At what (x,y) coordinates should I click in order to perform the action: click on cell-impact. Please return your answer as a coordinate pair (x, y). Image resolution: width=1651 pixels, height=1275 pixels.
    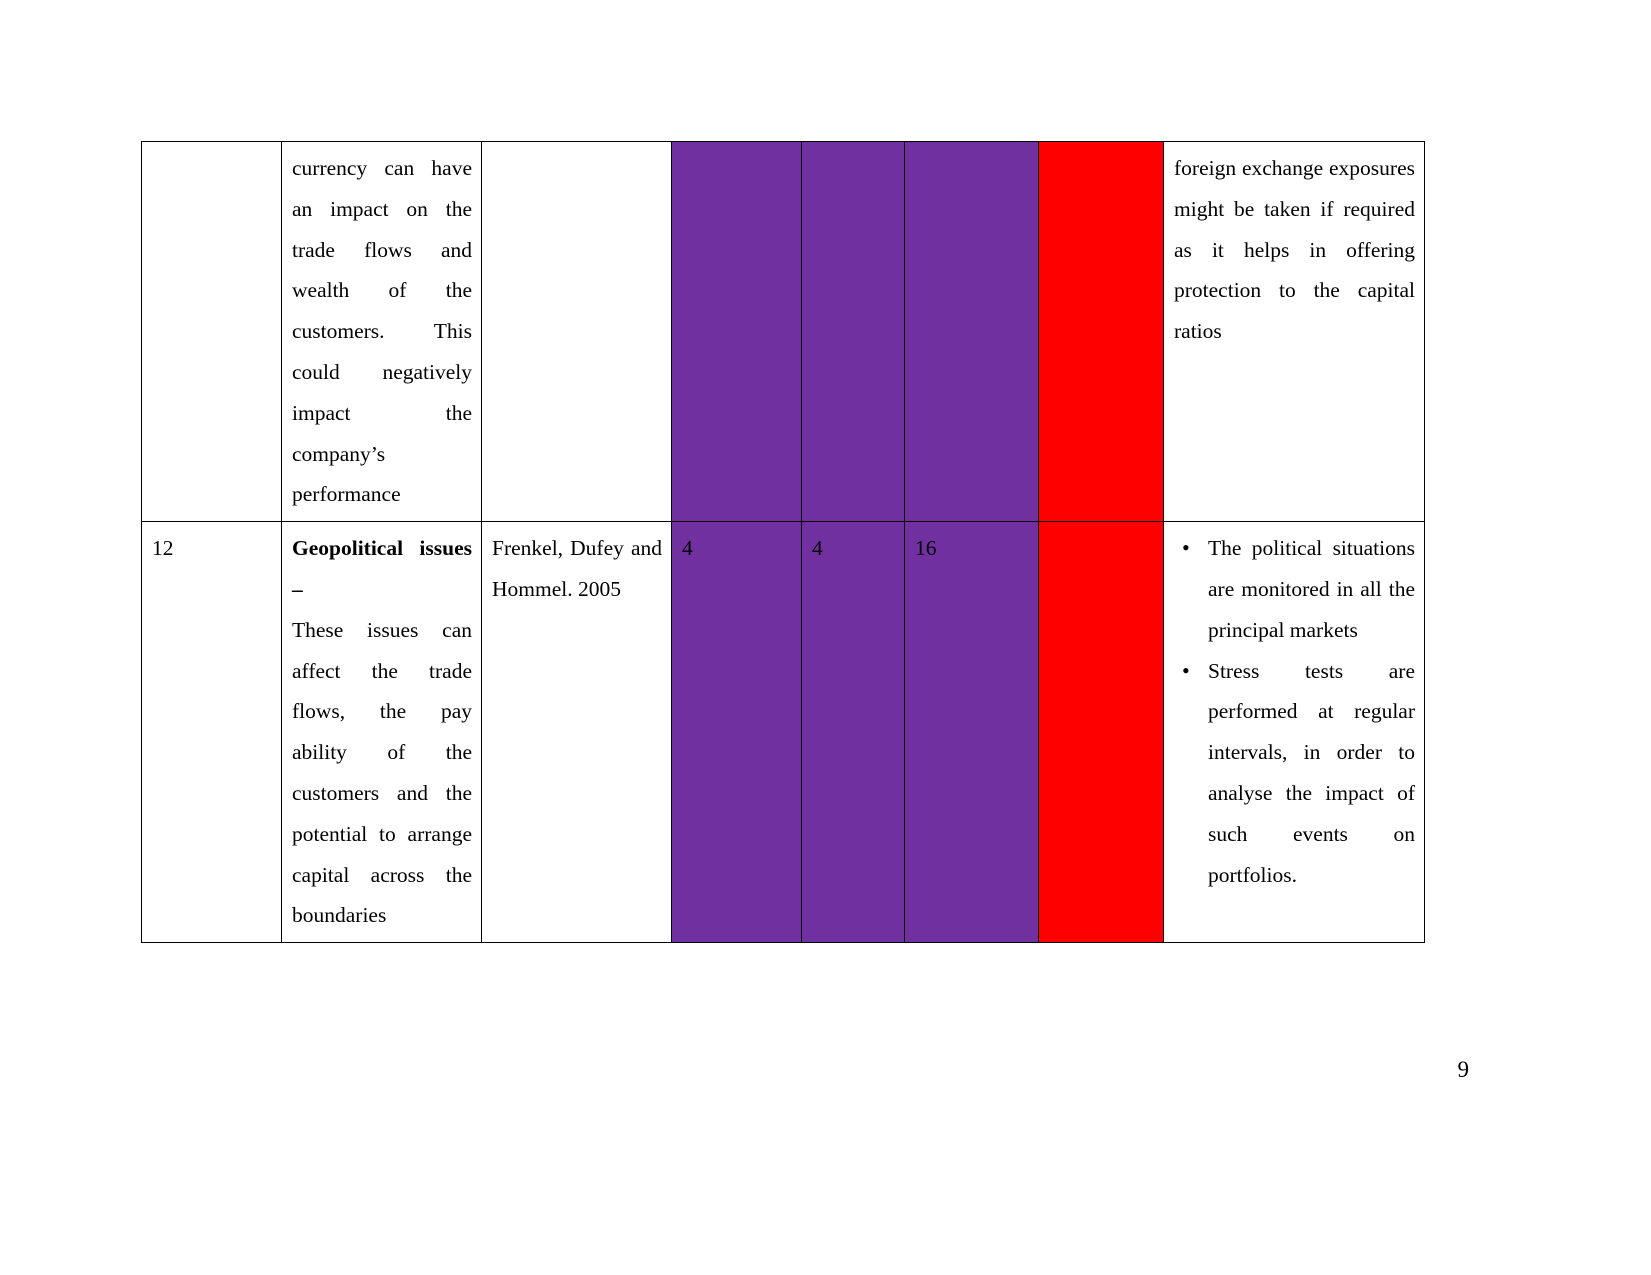
    Looking at the image, I should click on (853, 331).